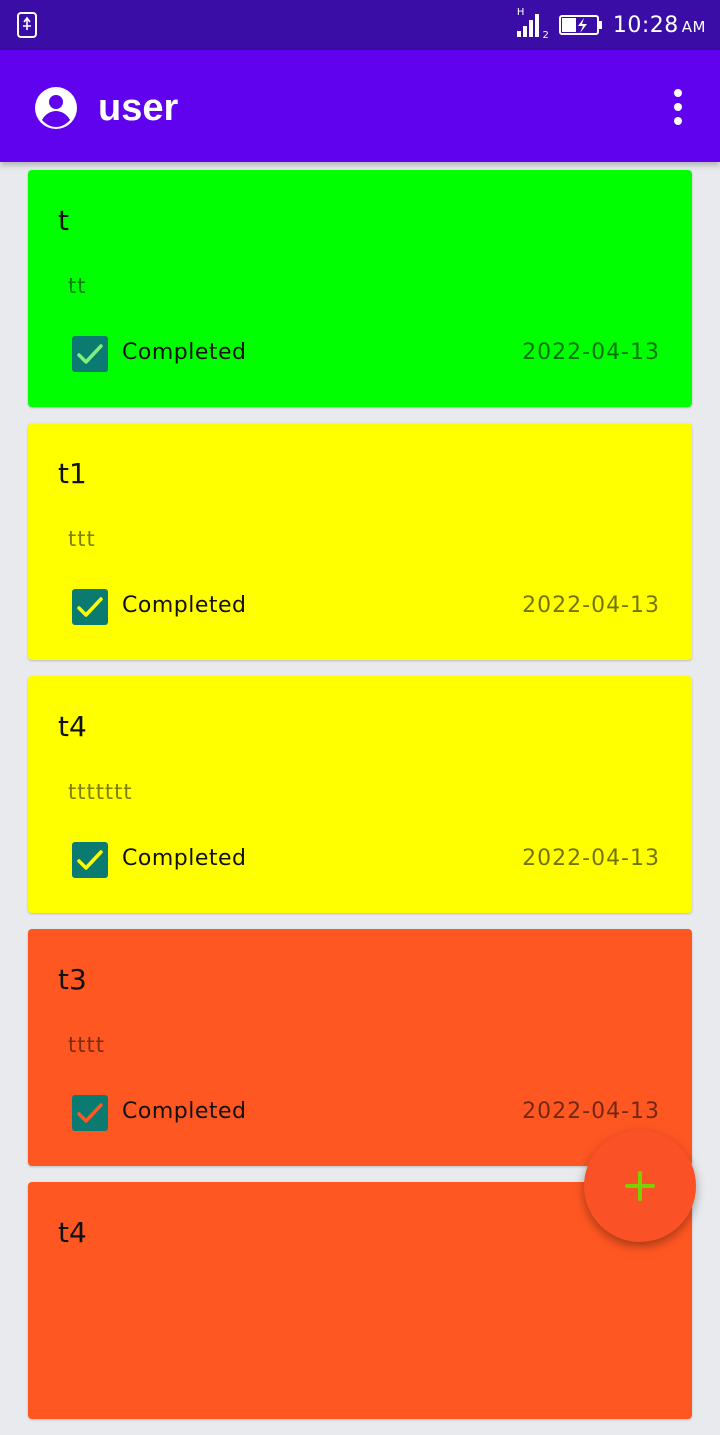  Describe the element at coordinates (360, 25) in the screenshot. I see `status-bar: H 2 10:28 AM` at that location.